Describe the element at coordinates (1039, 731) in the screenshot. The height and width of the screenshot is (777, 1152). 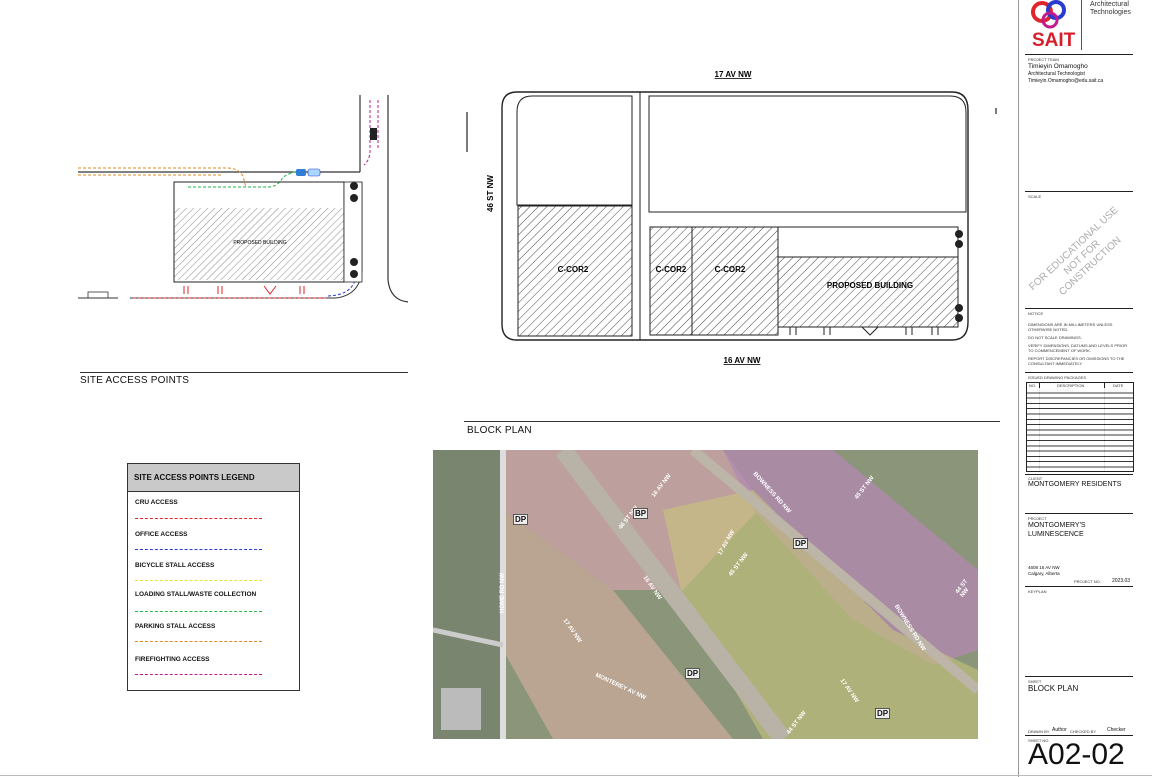
I see `drawn-by-label: DRAWN BY` at that location.